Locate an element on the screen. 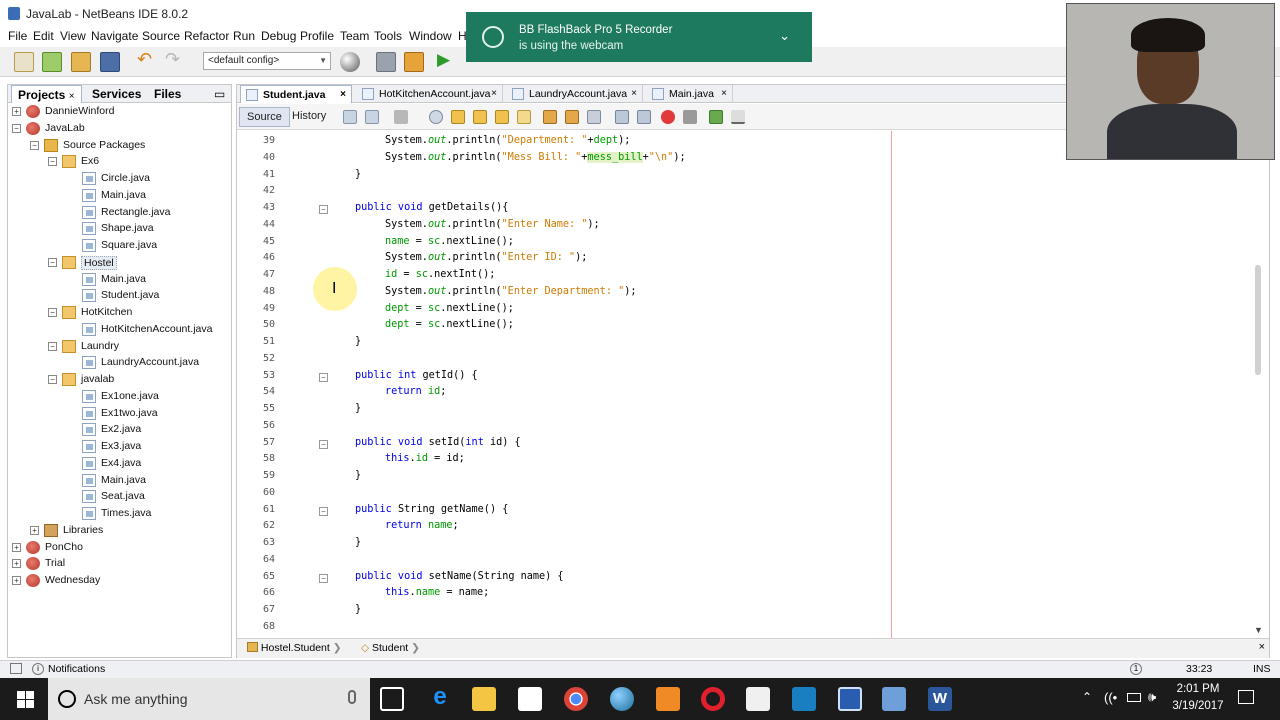 The image size is (1280, 720). tree-item: HotKitchenAccount.java is located at coordinates (118, 330).